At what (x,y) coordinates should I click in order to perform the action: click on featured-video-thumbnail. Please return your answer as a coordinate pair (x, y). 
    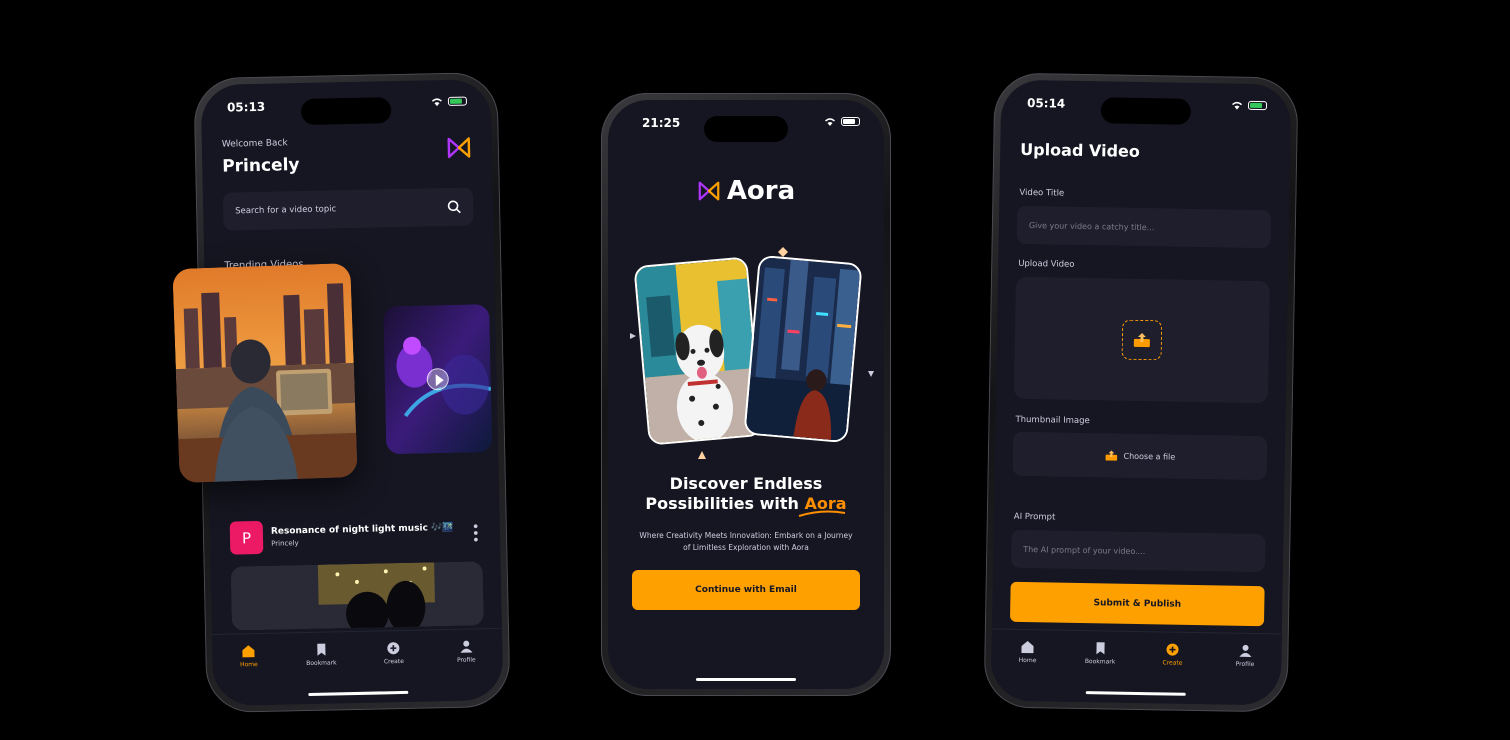
    Looking at the image, I should click on (265, 373).